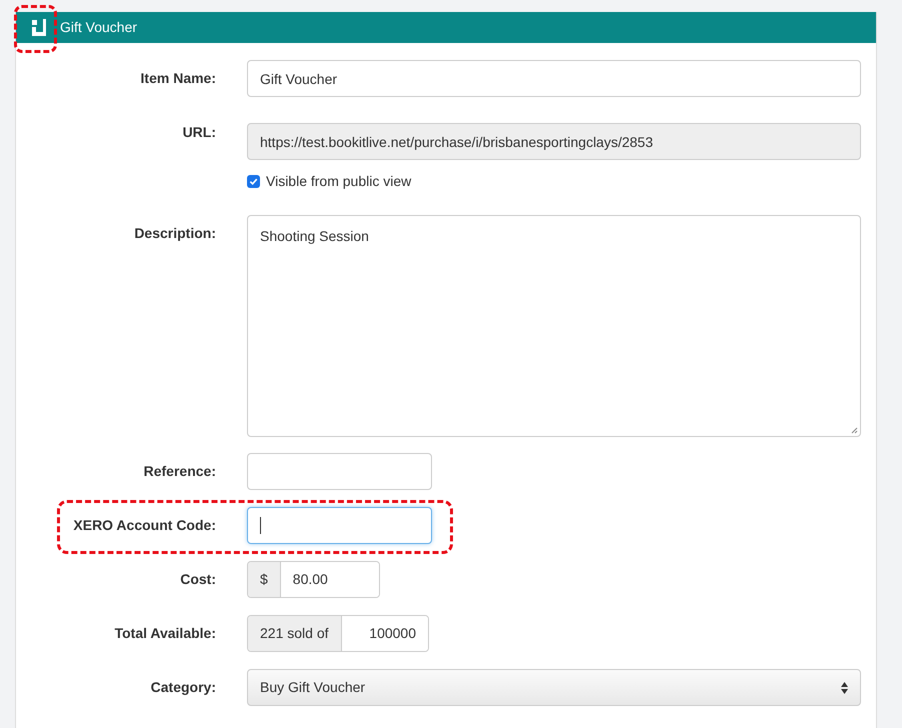 Image resolution: width=902 pixels, height=728 pixels. Describe the element at coordinates (144, 525) in the screenshot. I see `field-label: XERO Account Code:` at that location.